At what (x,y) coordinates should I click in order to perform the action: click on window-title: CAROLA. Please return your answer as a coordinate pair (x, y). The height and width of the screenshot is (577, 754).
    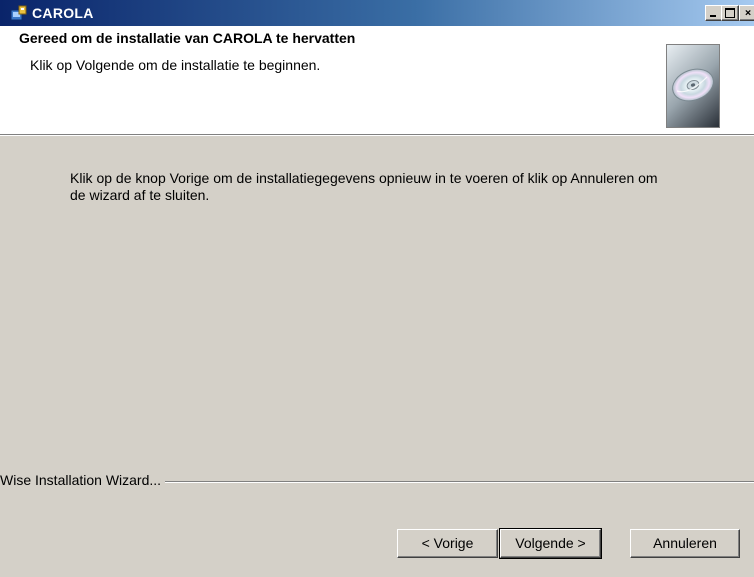
    Looking at the image, I should click on (63, 13).